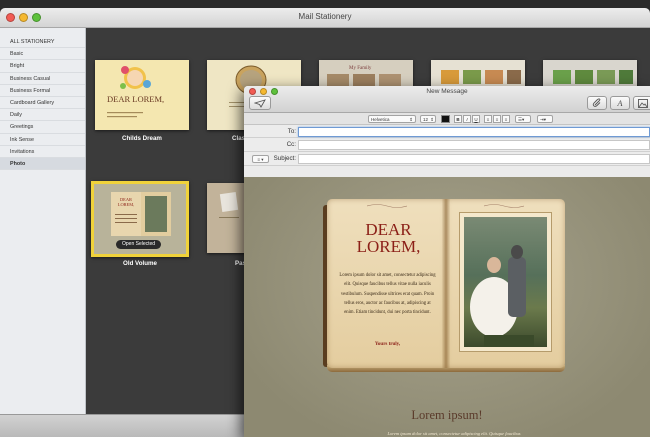 The image size is (650, 437). Describe the element at coordinates (380, 119) in the screenshot. I see `font-family-value: Helvetica` at that location.